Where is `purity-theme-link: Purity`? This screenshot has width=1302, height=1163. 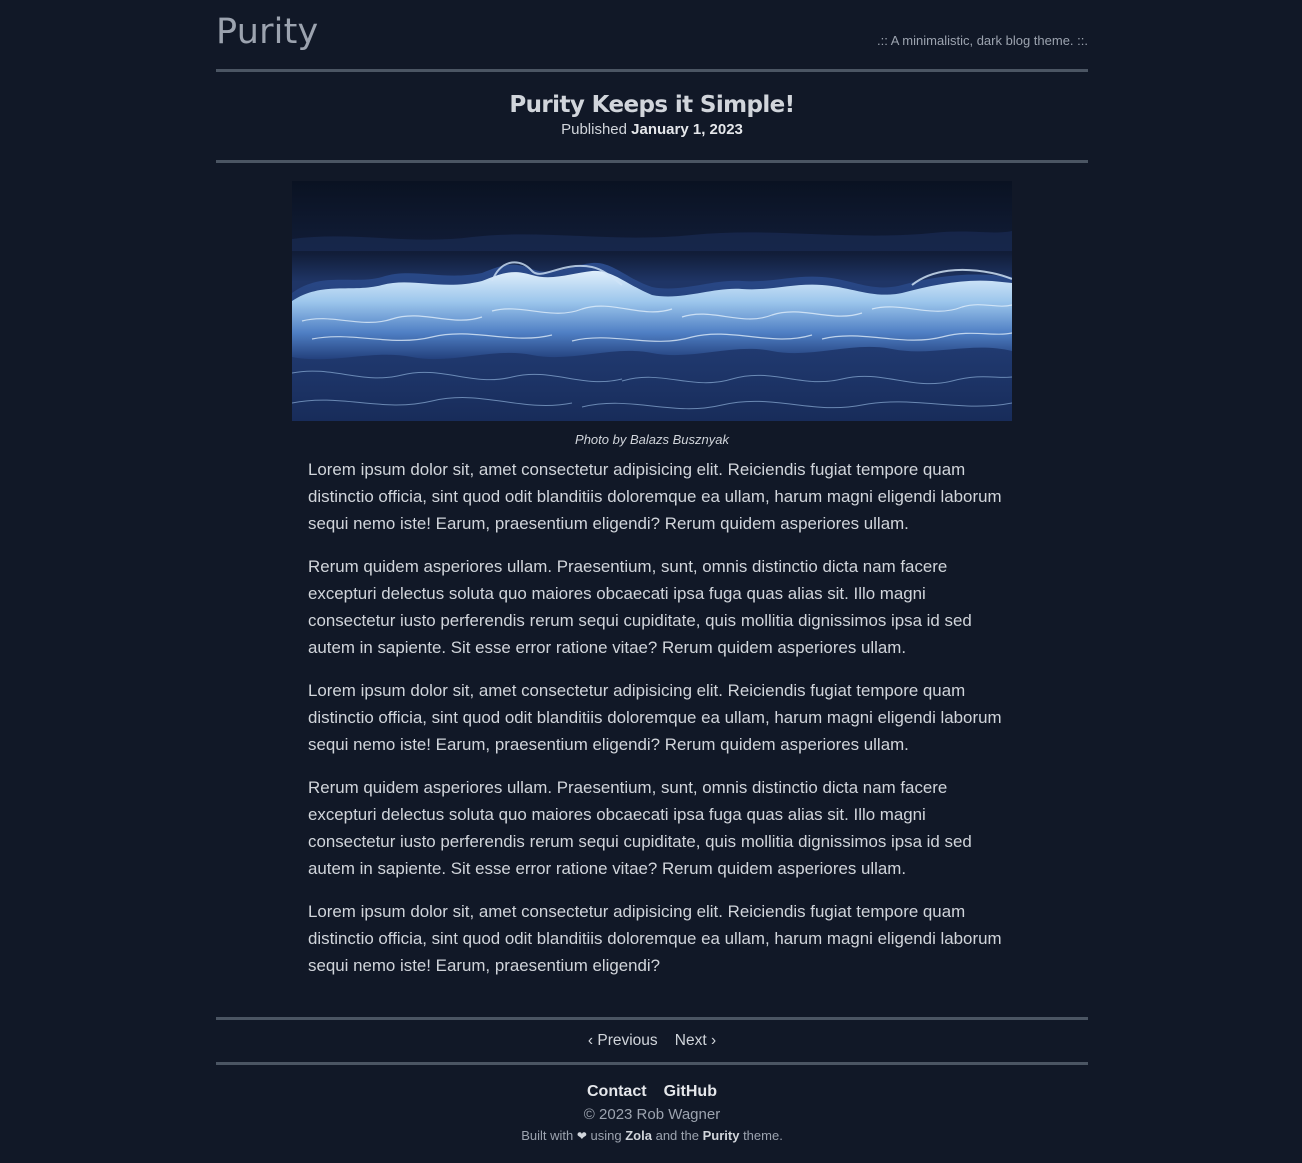 purity-theme-link: Purity is located at coordinates (721, 1135).